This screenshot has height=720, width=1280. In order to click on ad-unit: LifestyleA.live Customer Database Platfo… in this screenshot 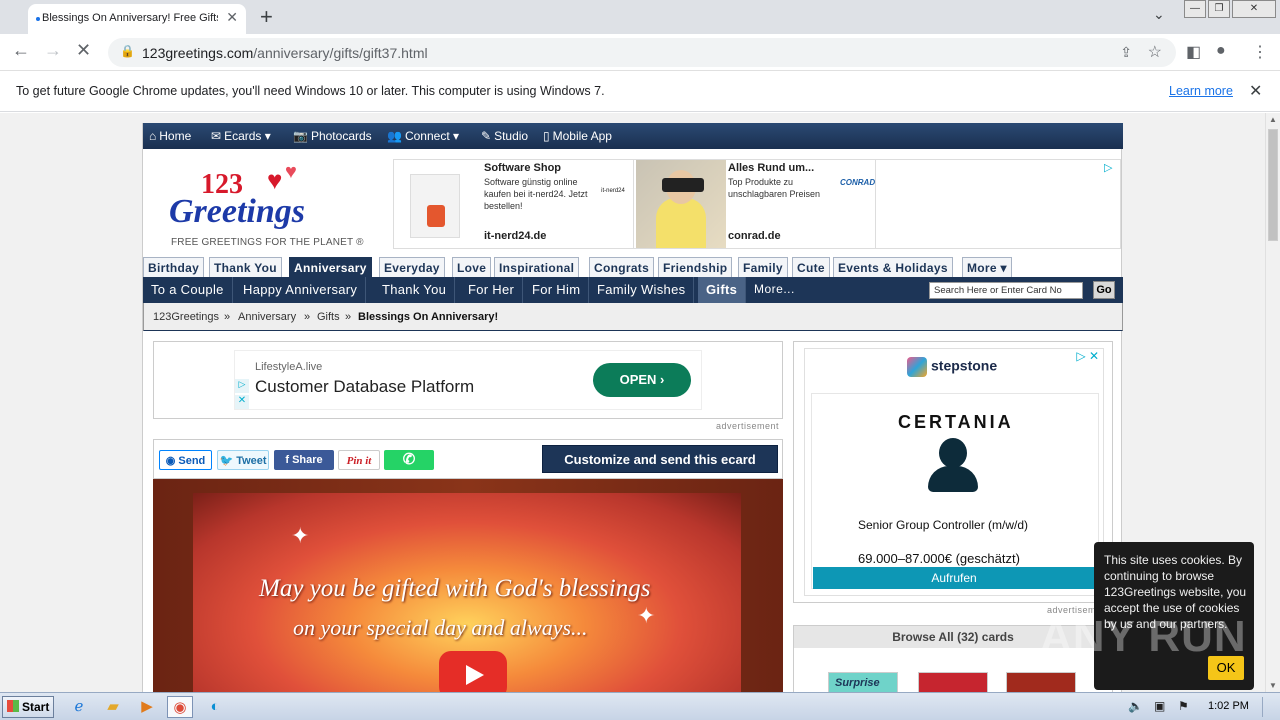, I will do `click(468, 380)`.